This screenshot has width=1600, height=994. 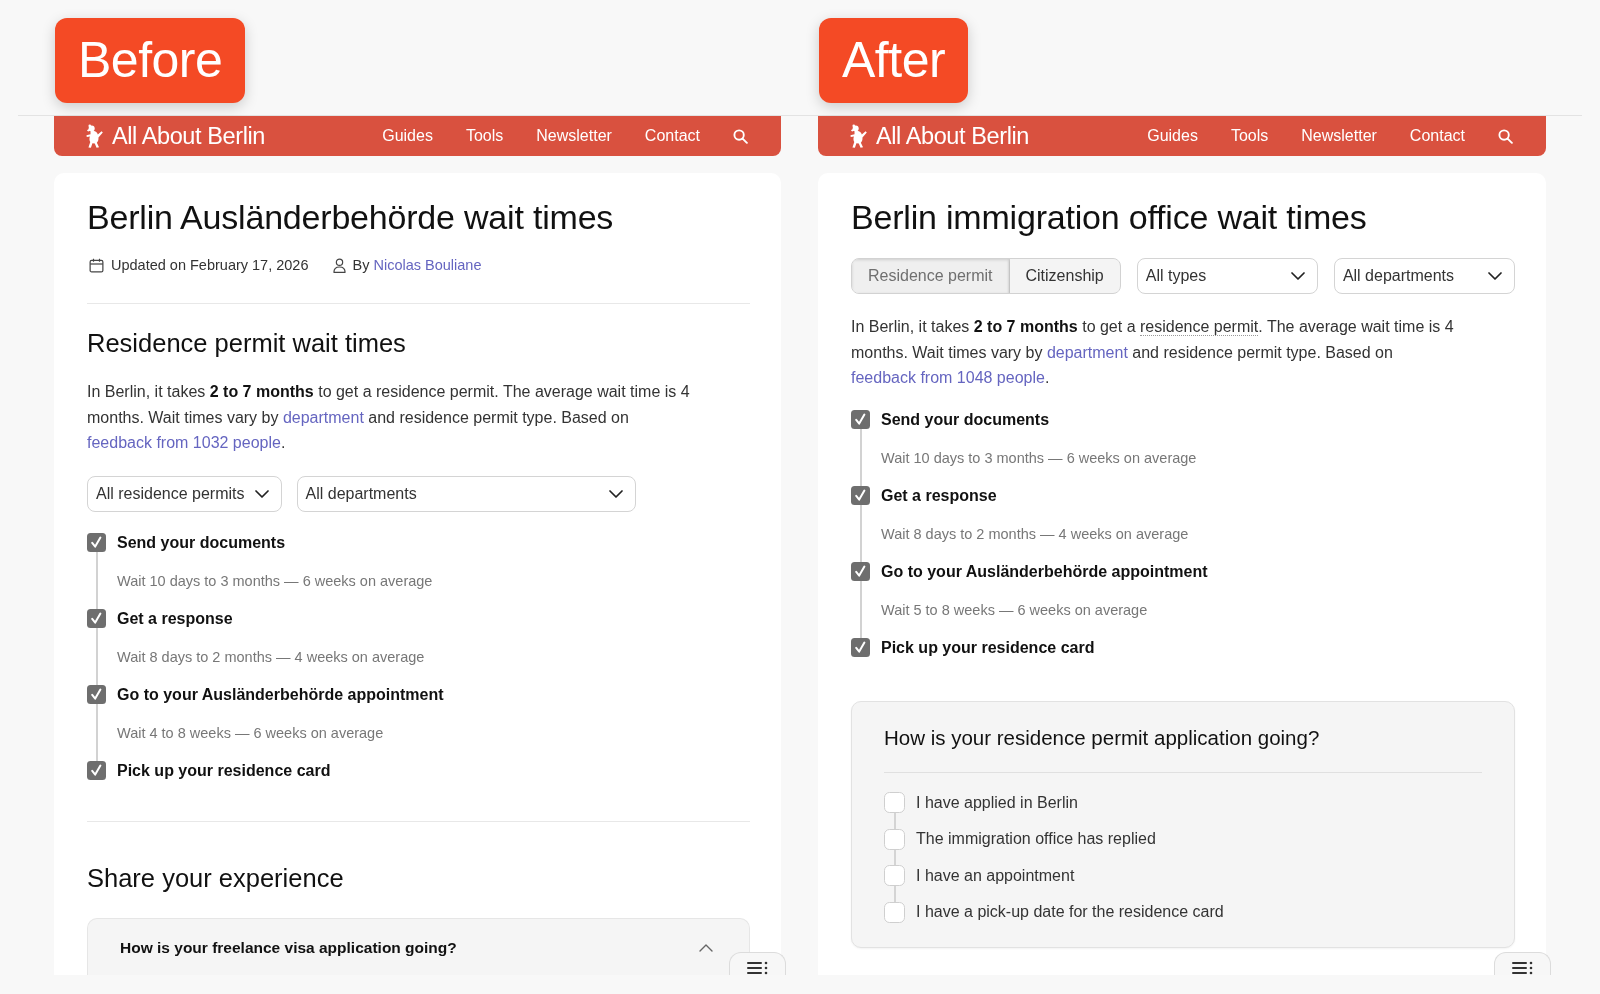 I want to click on intro-paragraph: In Berlin, it takes 2 to 7 months to get a residence permit. The average wait time is 4 months. Wait times vary by department and residence permit type. Based on feedback from 1032 people., so click(x=389, y=417).